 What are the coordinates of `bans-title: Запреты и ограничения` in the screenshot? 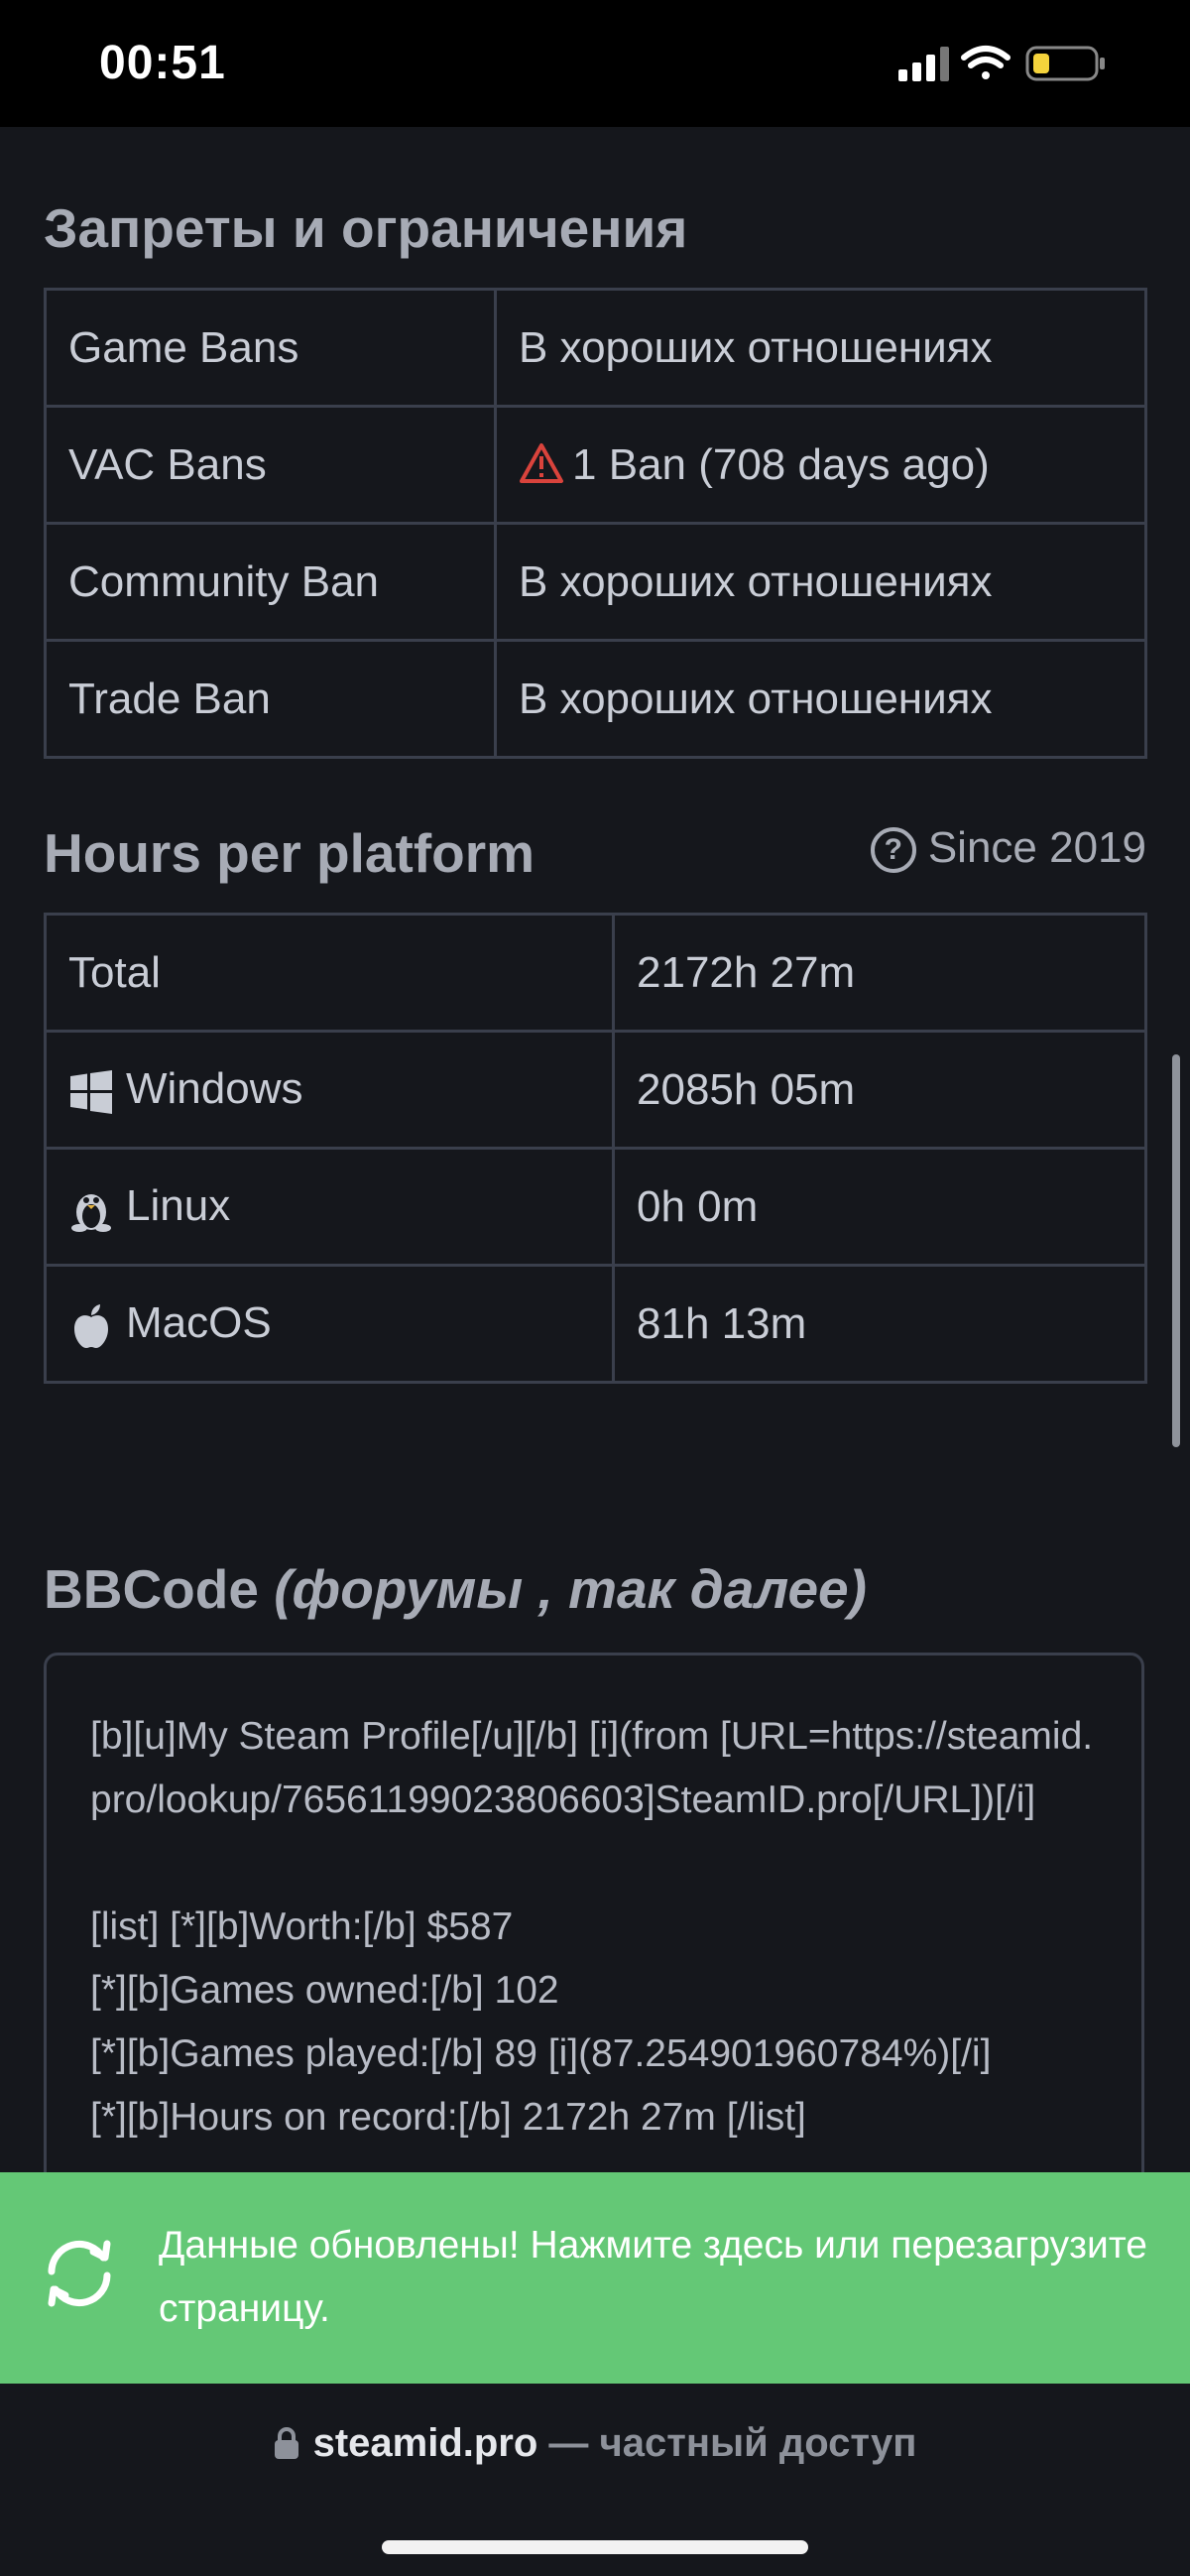 It's located at (366, 228).